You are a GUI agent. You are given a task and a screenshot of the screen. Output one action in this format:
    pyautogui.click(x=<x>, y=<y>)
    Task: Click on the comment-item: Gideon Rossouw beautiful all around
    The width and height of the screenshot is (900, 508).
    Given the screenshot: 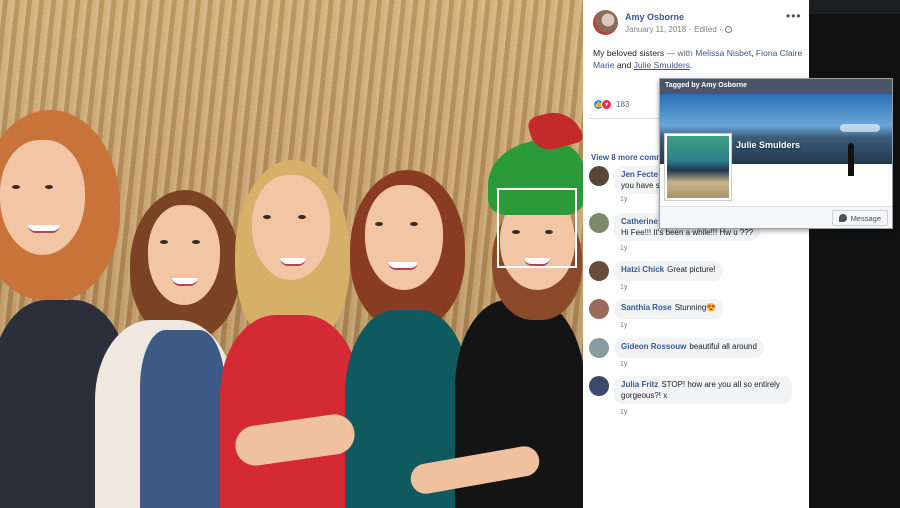 What is the action you would take?
    pyautogui.click(x=676, y=348)
    